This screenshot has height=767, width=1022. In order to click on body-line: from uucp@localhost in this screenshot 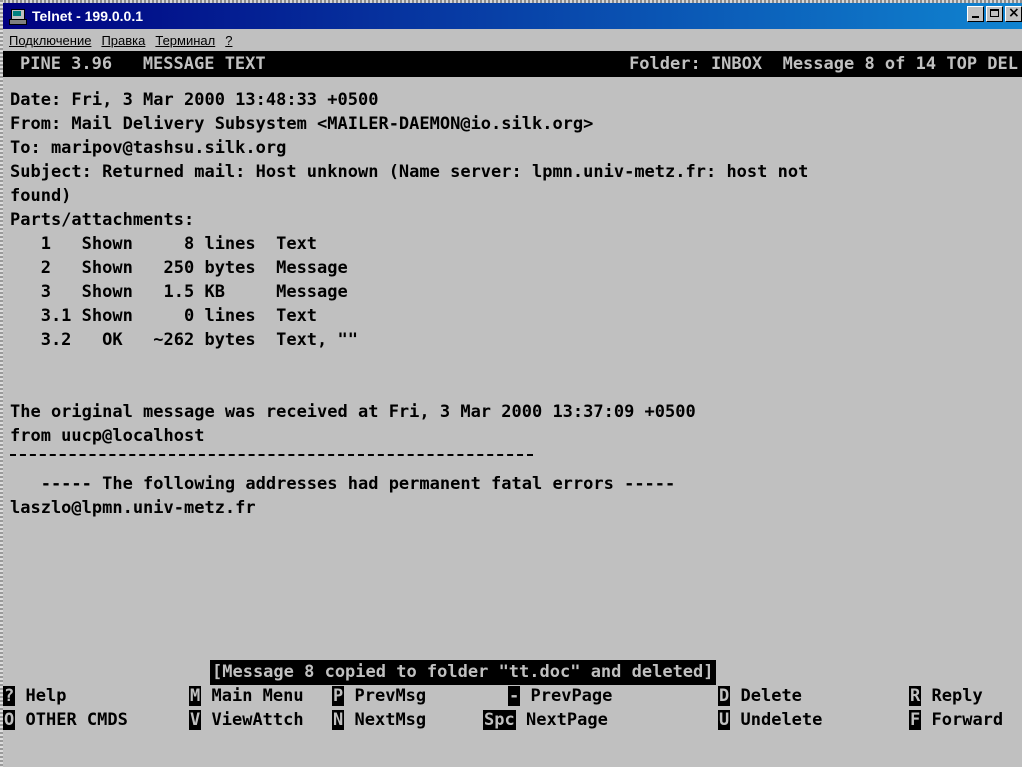, I will do `click(107, 436)`.